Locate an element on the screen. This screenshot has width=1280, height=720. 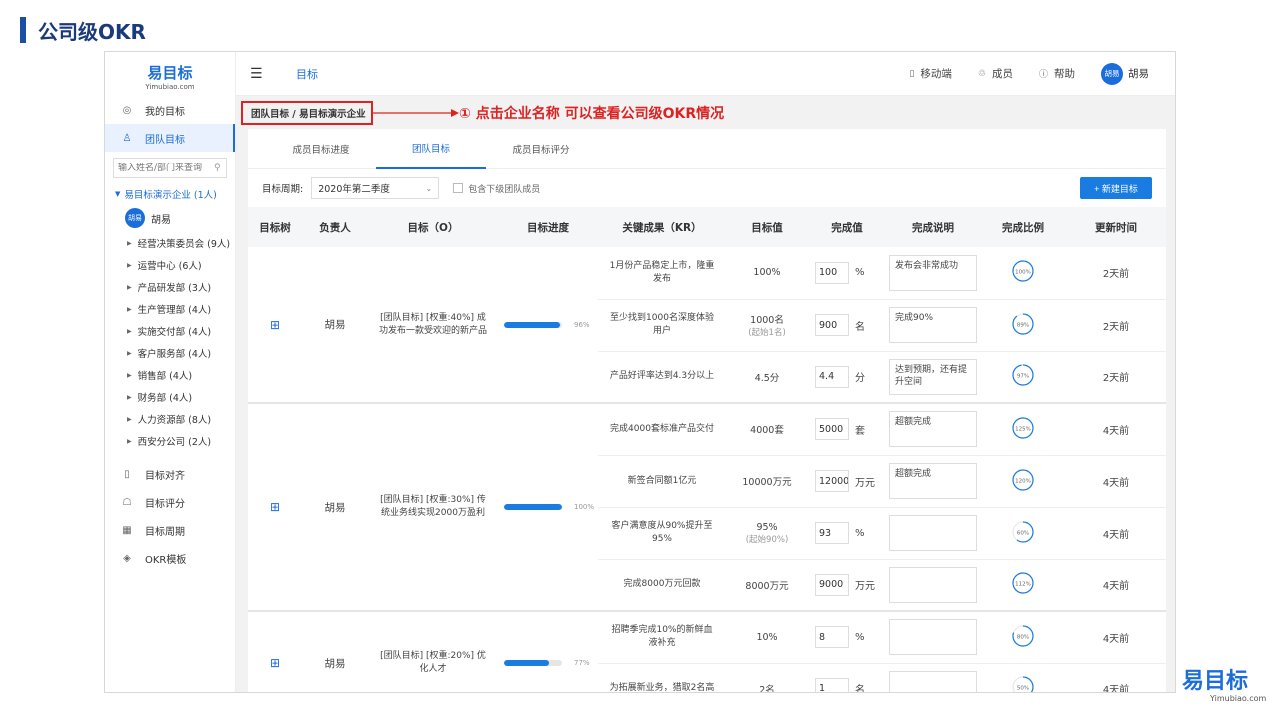
sidebar-department-item: ▶ 西安分公司 (2人) is located at coordinates (170, 441).